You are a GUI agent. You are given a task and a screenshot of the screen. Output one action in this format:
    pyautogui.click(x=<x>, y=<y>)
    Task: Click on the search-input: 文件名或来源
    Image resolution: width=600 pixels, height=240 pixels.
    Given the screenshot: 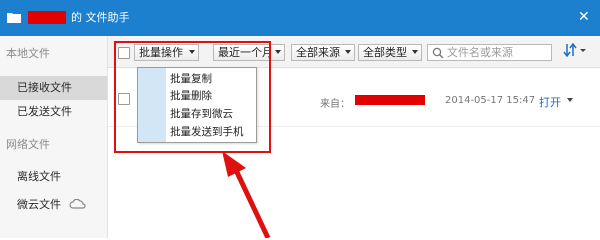 What is the action you would take?
    pyautogui.click(x=489, y=52)
    